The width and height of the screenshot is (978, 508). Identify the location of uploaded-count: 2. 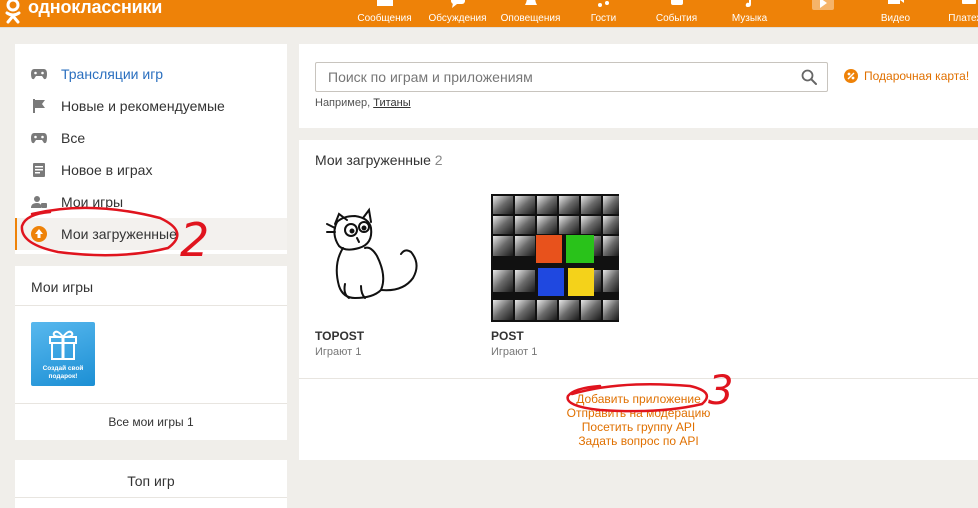
(438, 160).